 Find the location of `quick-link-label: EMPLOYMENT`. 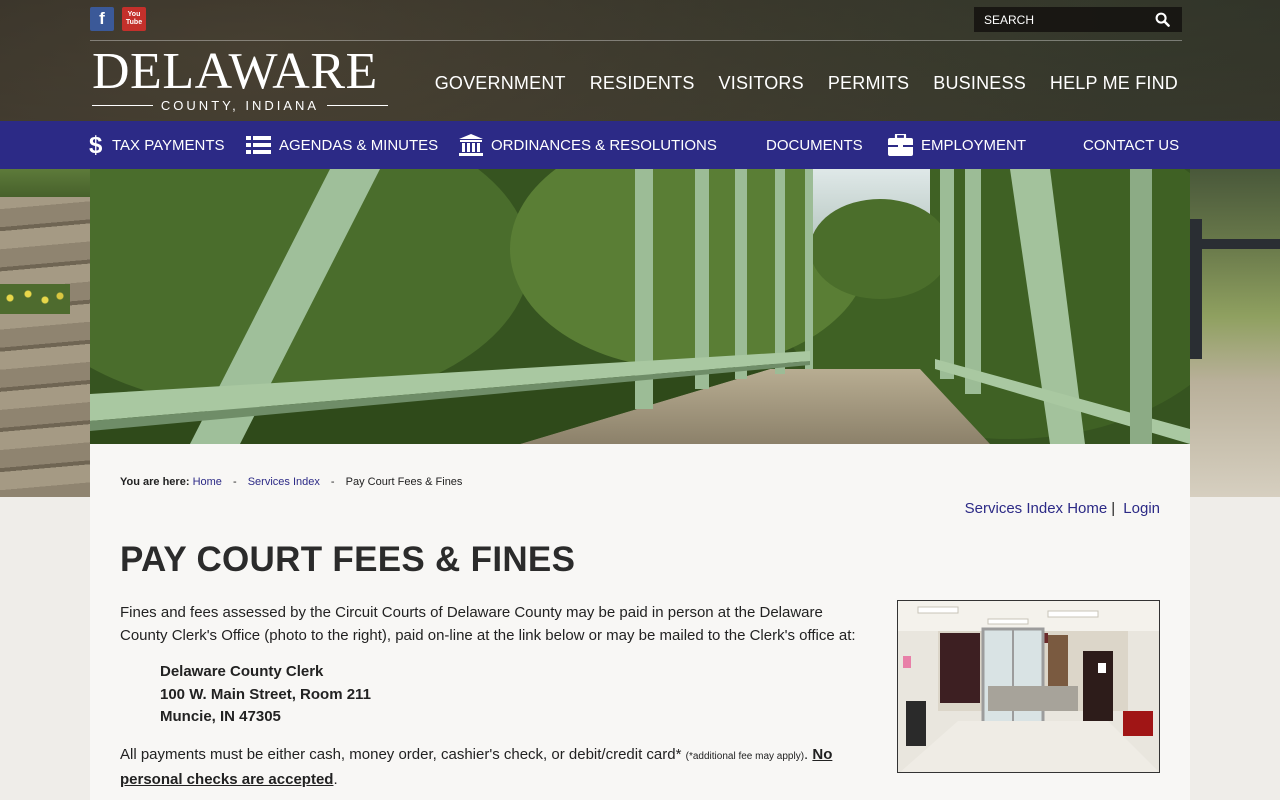

quick-link-label: EMPLOYMENT is located at coordinates (974, 145).